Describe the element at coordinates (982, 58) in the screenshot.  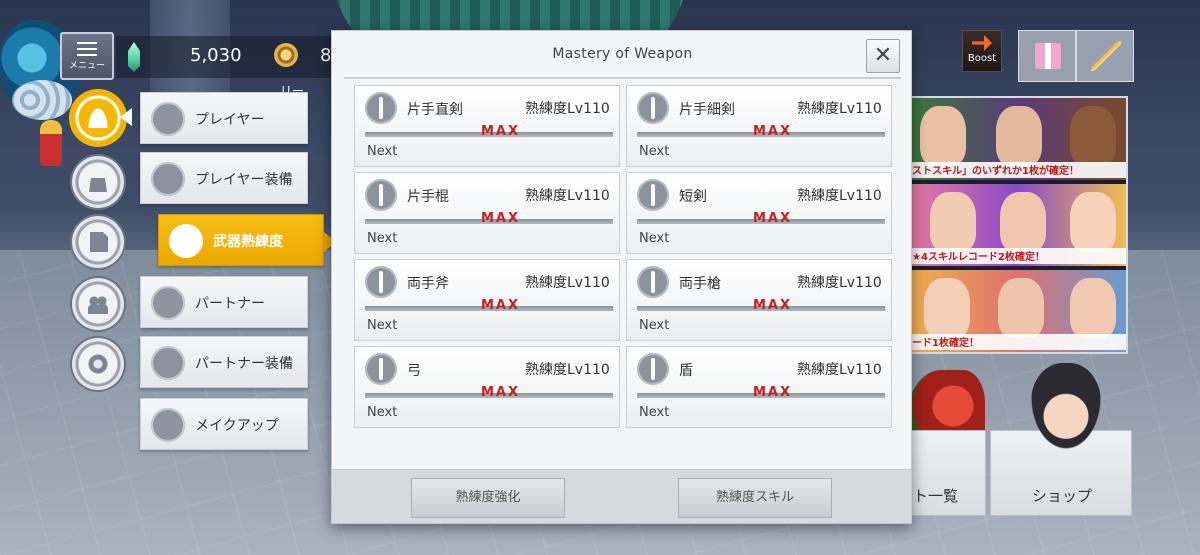
I see `boost-label: Boost` at that location.